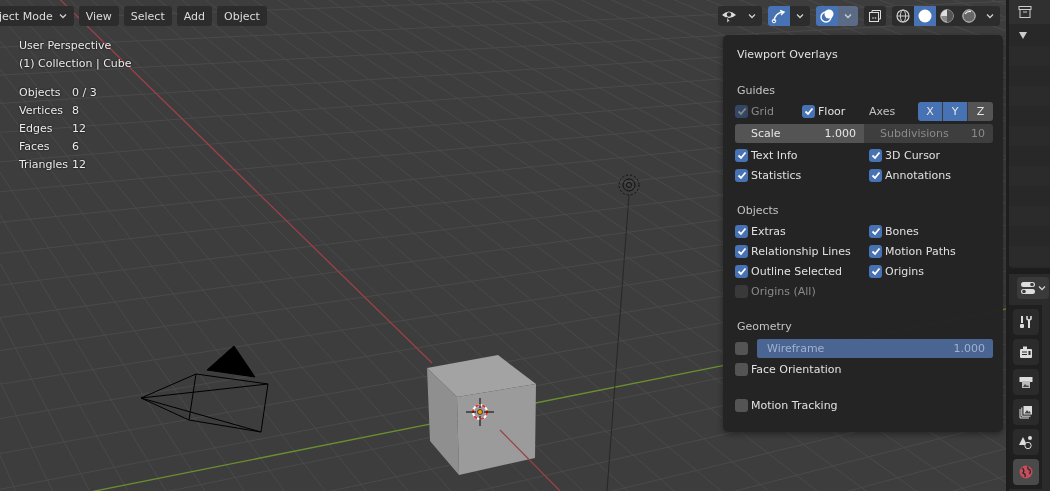 The width and height of the screenshot is (1050, 491). What do you see at coordinates (783, 291) in the screenshot?
I see `checkbox-label: Origins (All)` at bounding box center [783, 291].